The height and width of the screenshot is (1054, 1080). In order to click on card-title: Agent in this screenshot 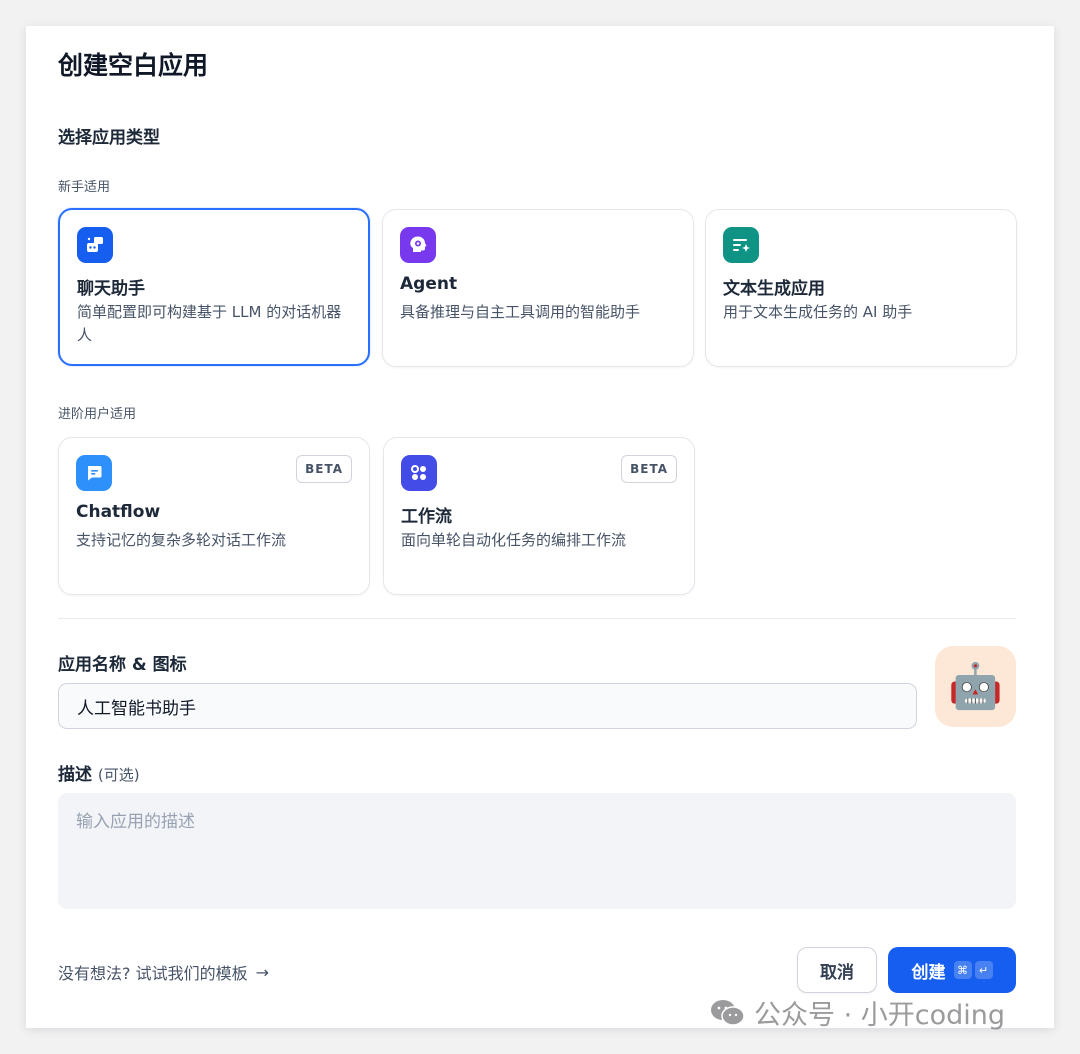, I will do `click(429, 284)`.